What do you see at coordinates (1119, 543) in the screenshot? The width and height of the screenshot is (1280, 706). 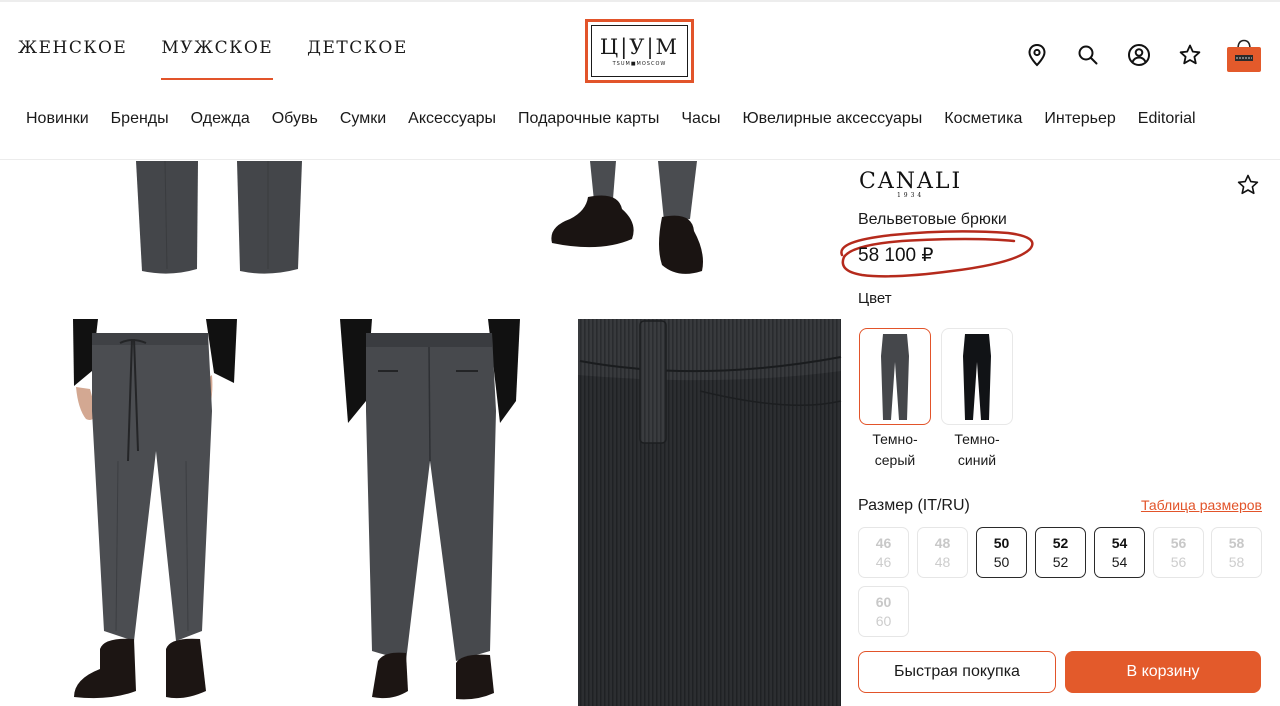 I see `size-it-value: 54` at bounding box center [1119, 543].